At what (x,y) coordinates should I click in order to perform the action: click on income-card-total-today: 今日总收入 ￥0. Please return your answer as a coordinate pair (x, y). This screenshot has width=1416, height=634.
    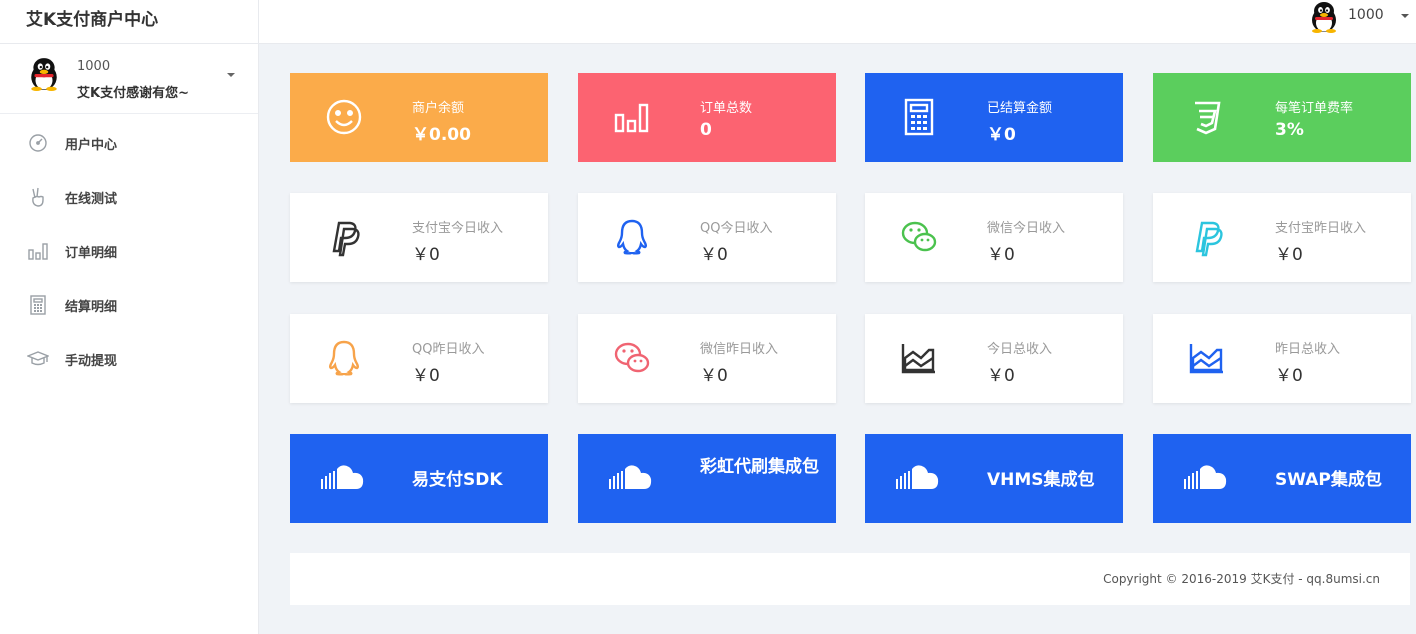
    Looking at the image, I should click on (994, 358).